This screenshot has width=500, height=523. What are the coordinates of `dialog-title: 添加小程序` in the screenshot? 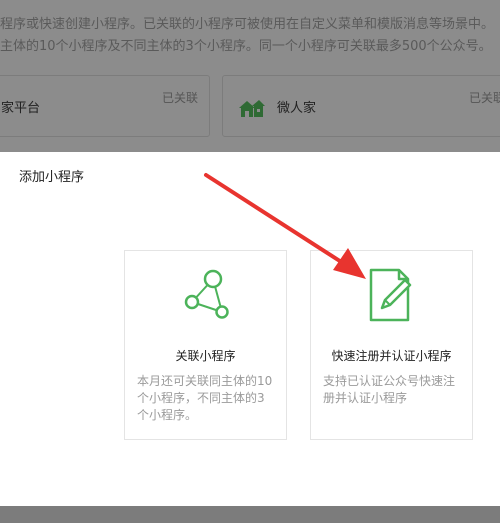 It's located at (52, 177).